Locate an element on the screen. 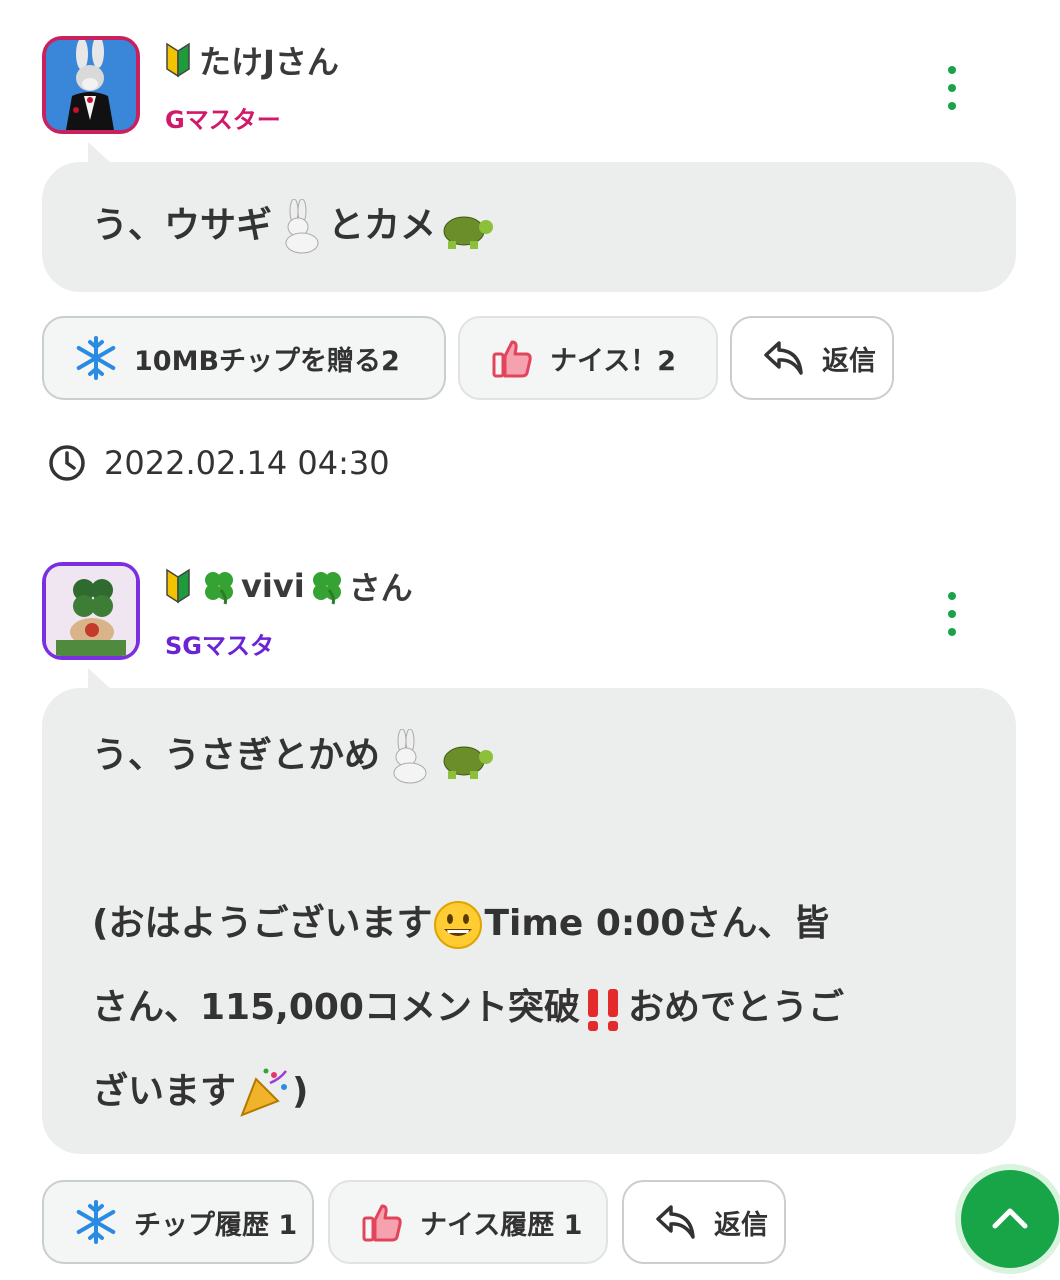 The height and width of the screenshot is (1280, 1060). user-rank: SGマスタ is located at coordinates (219, 646).